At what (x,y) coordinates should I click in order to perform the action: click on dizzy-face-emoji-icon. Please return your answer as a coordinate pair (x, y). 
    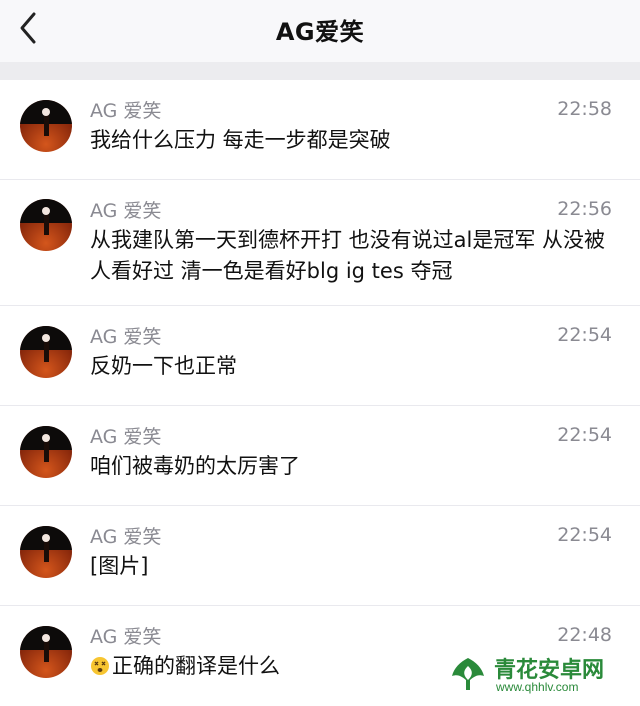
    Looking at the image, I should click on (100, 666).